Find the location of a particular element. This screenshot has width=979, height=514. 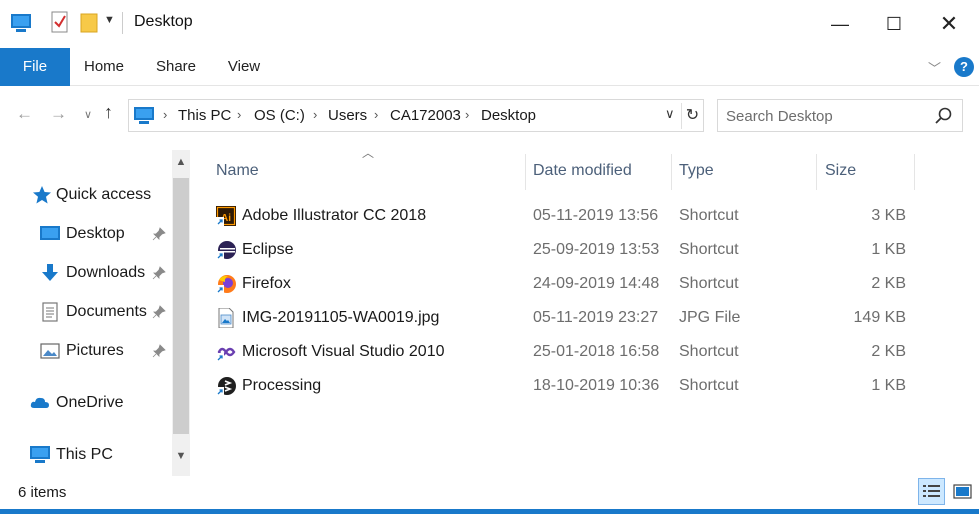

file-size: 3 KB is located at coordinates (888, 215).